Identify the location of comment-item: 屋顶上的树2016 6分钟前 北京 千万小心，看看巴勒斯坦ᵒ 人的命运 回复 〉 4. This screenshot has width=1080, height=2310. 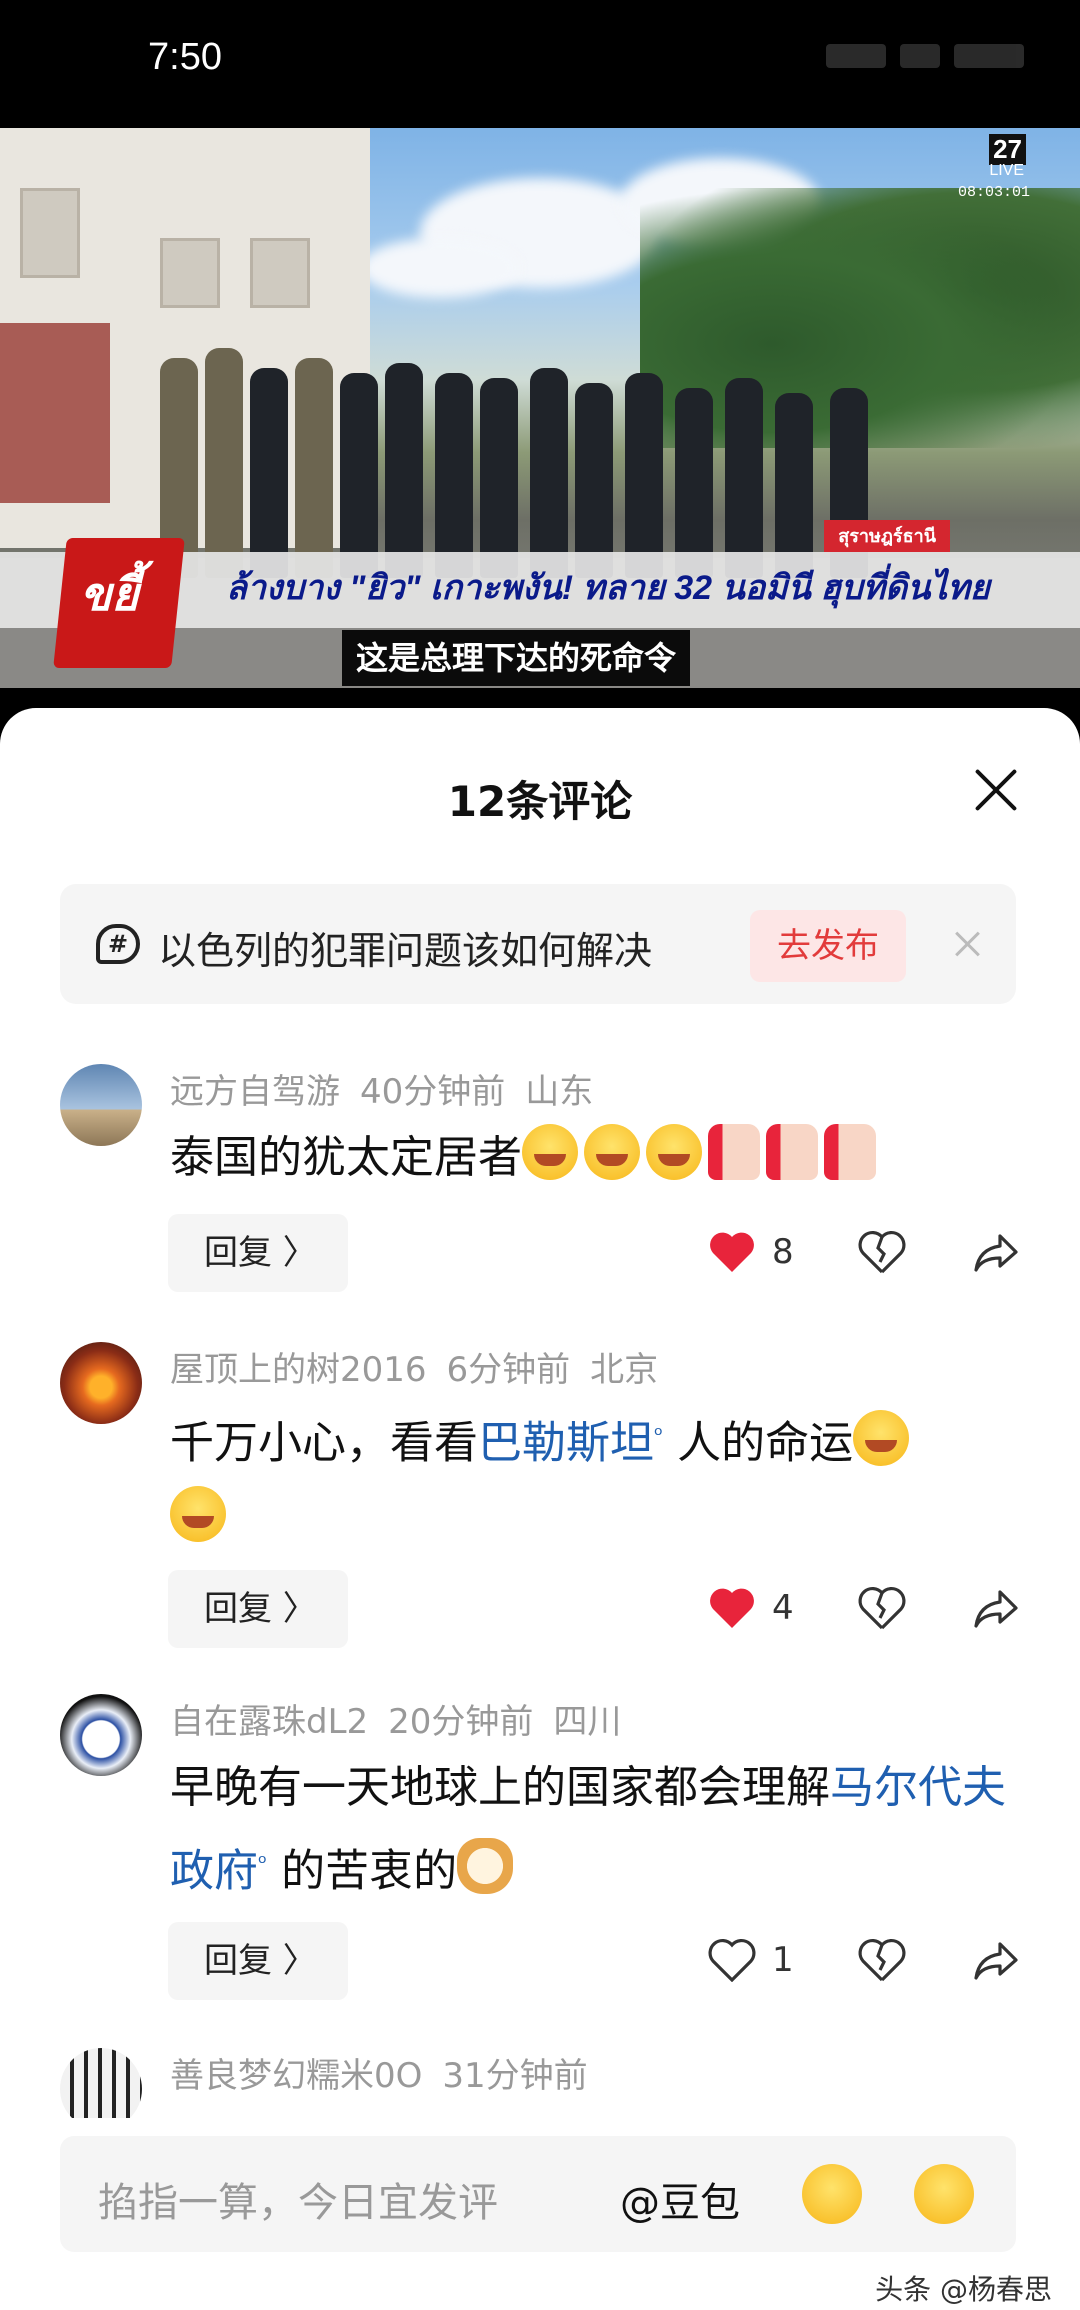
(540, 1502).